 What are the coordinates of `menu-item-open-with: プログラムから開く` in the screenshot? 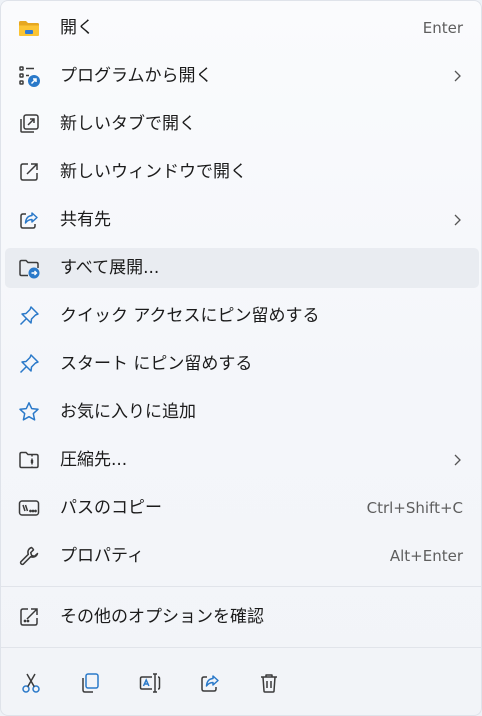 It's located at (242, 76).